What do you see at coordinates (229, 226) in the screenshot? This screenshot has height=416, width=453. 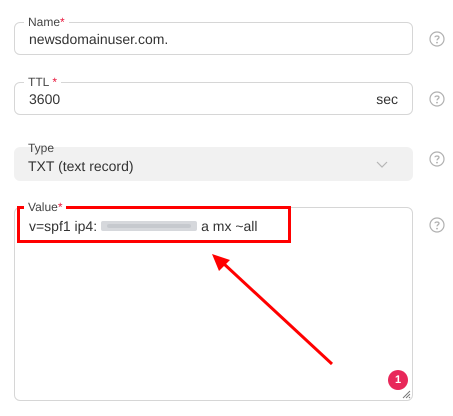 I see `field-value: a mx ~all` at bounding box center [229, 226].